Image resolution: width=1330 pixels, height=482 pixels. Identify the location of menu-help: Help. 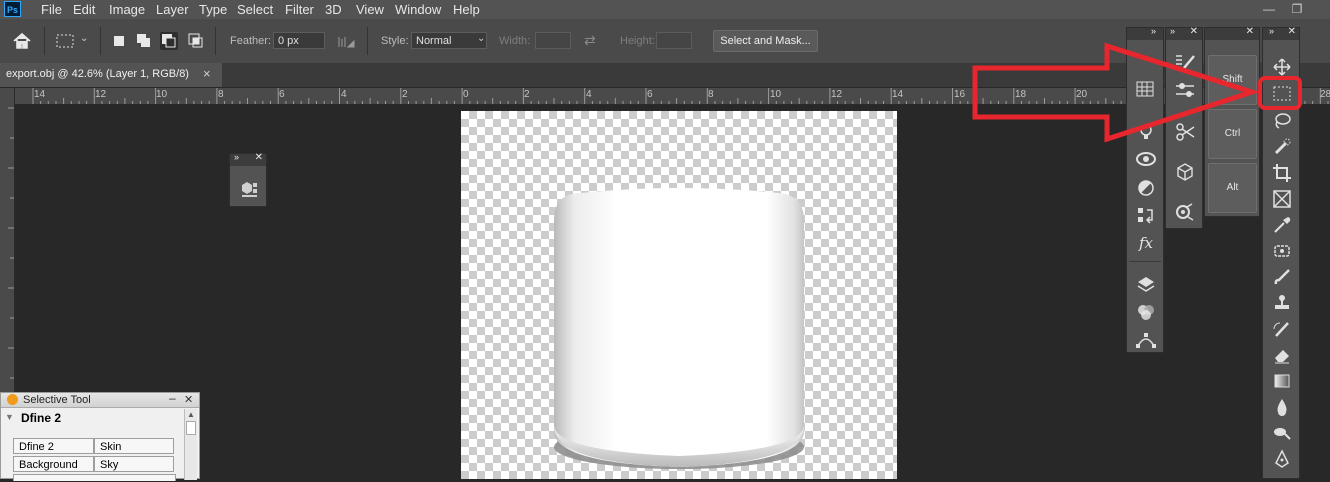
(466, 9).